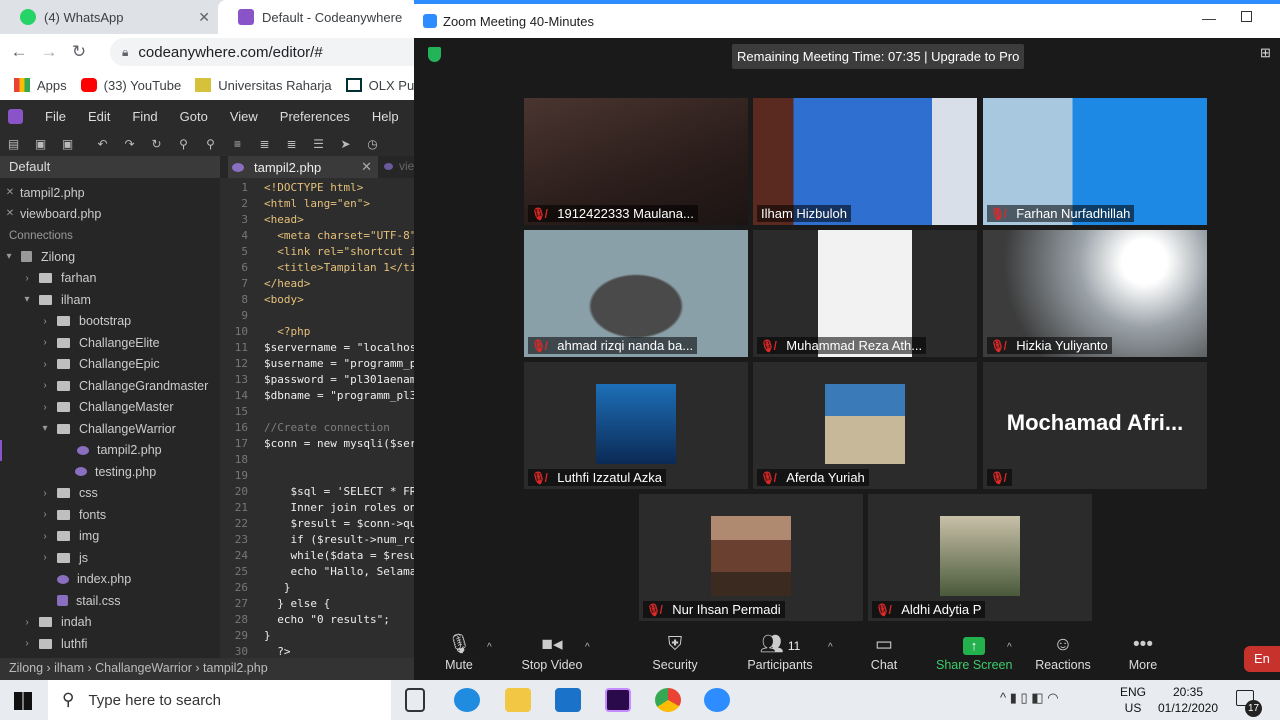 Image resolution: width=1280 pixels, height=720 pixels. Describe the element at coordinates (291, 144) in the screenshot. I see `outdent-icon: ≣` at that location.